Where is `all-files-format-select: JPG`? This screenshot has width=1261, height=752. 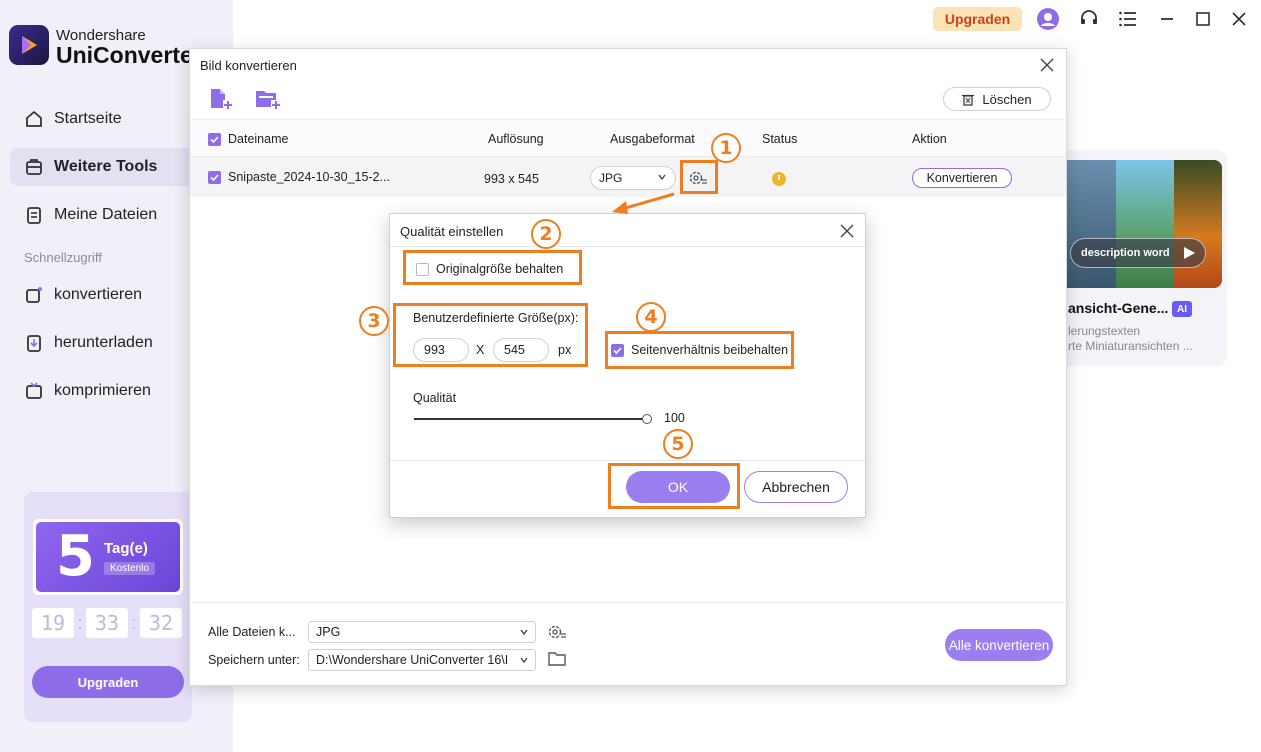
all-files-format-select: JPG is located at coordinates (422, 632).